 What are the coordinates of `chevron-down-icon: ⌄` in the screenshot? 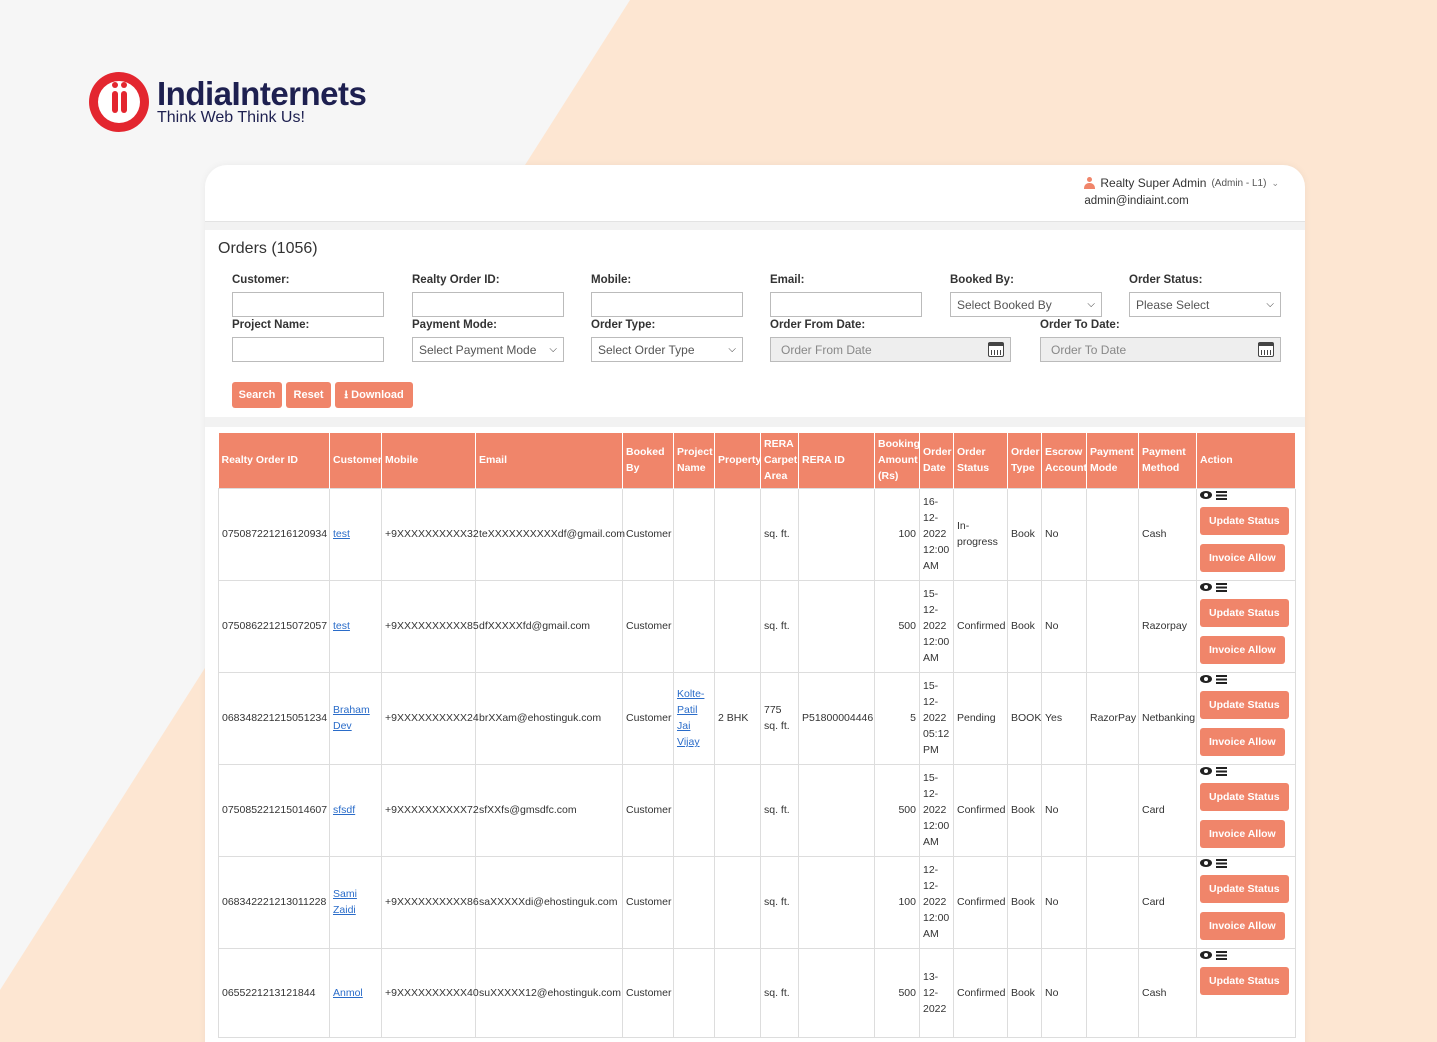 It's located at (1275, 183).